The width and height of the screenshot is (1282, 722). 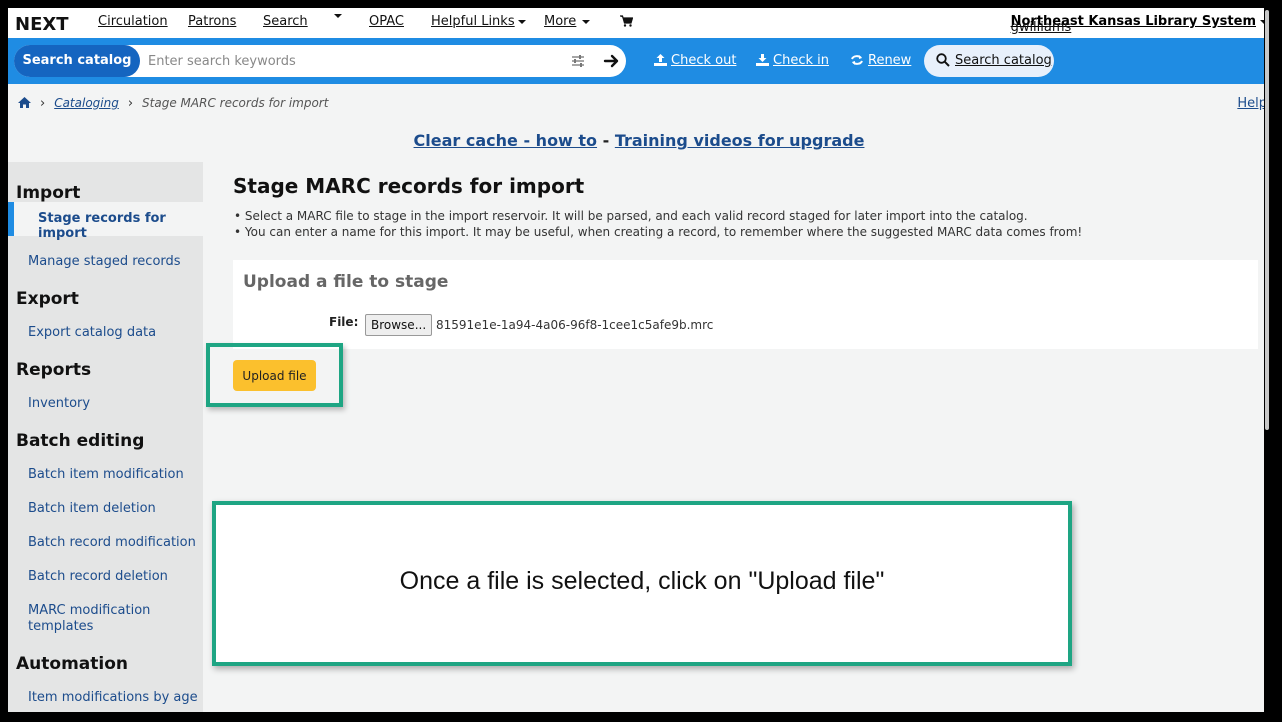 I want to click on sidebar-item-inventory: Inventory, so click(x=59, y=404).